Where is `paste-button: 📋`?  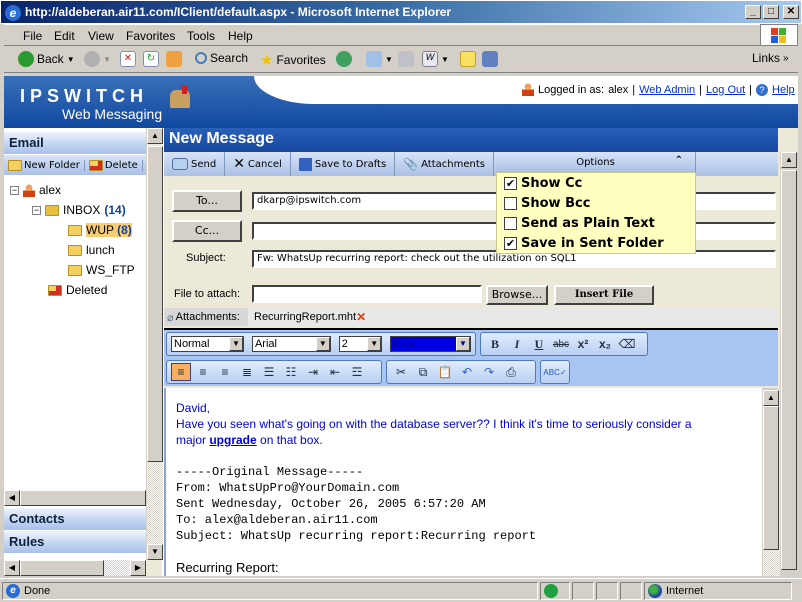
paste-button: 📋 is located at coordinates (445, 372).